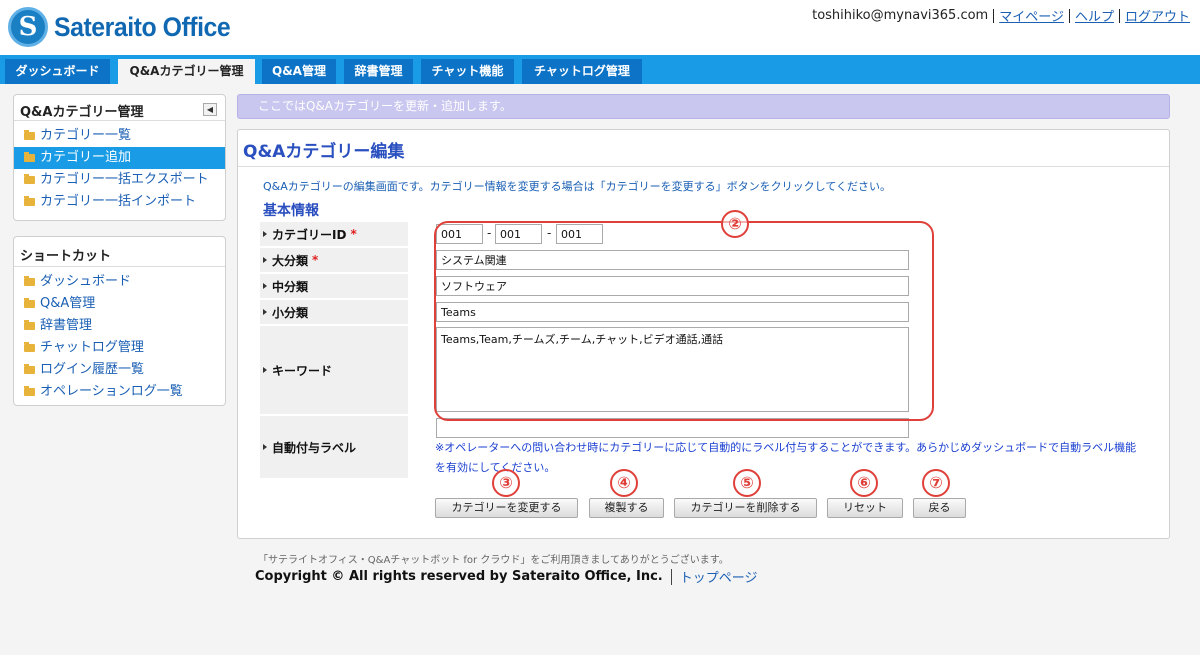 Image resolution: width=1200 pixels, height=655 pixels. Describe the element at coordinates (119, 326) in the screenshot. I see `shortcut-dictionary: 辞書管理` at that location.